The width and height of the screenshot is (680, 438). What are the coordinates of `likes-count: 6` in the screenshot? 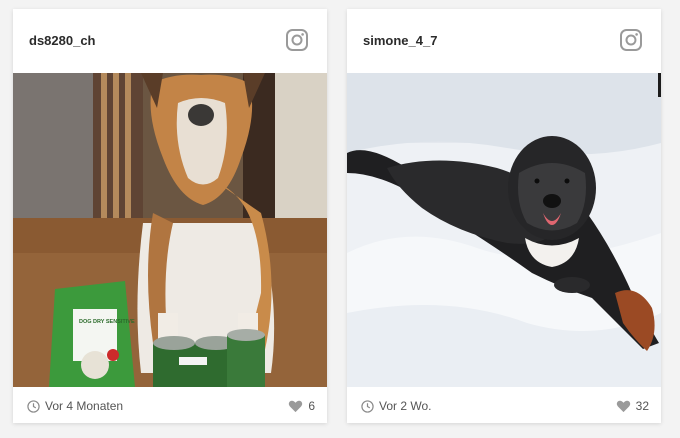 It's located at (311, 406).